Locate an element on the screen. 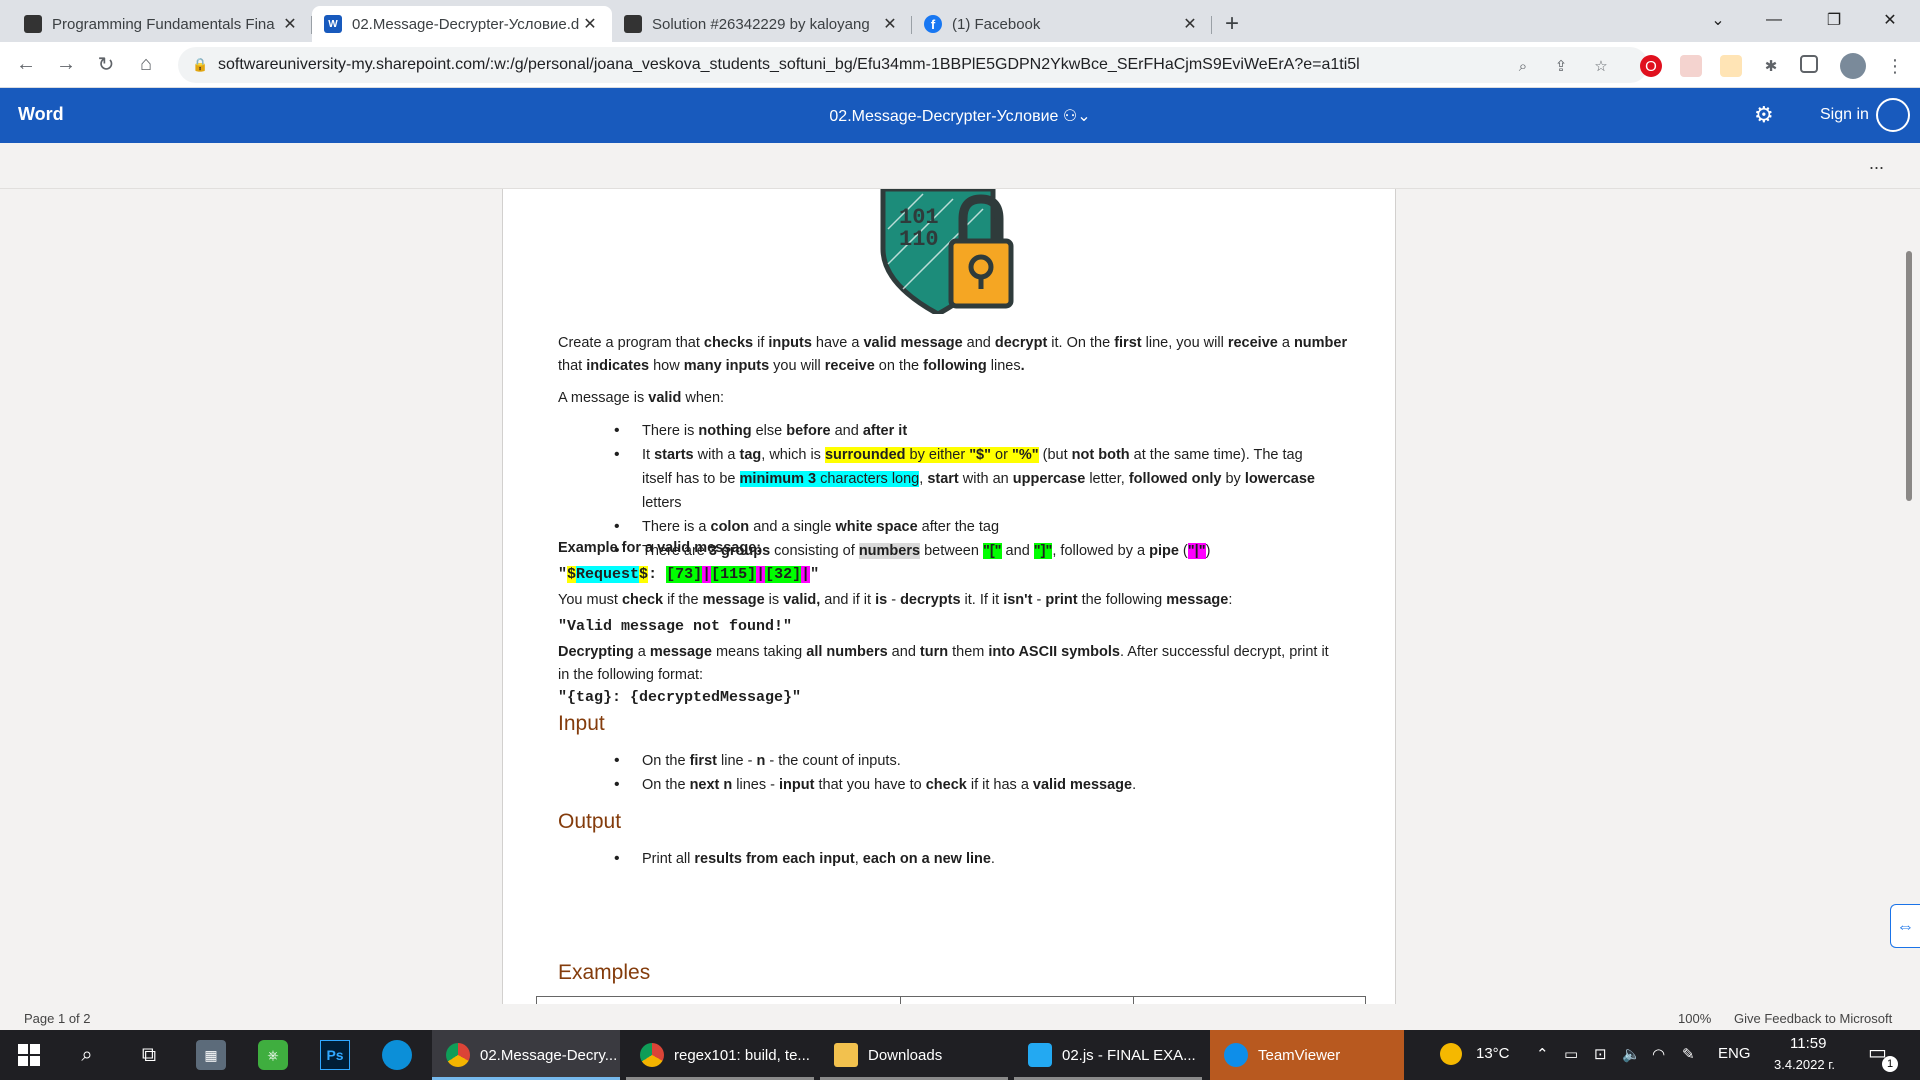  zoom-level: 100% is located at coordinates (1694, 1018).